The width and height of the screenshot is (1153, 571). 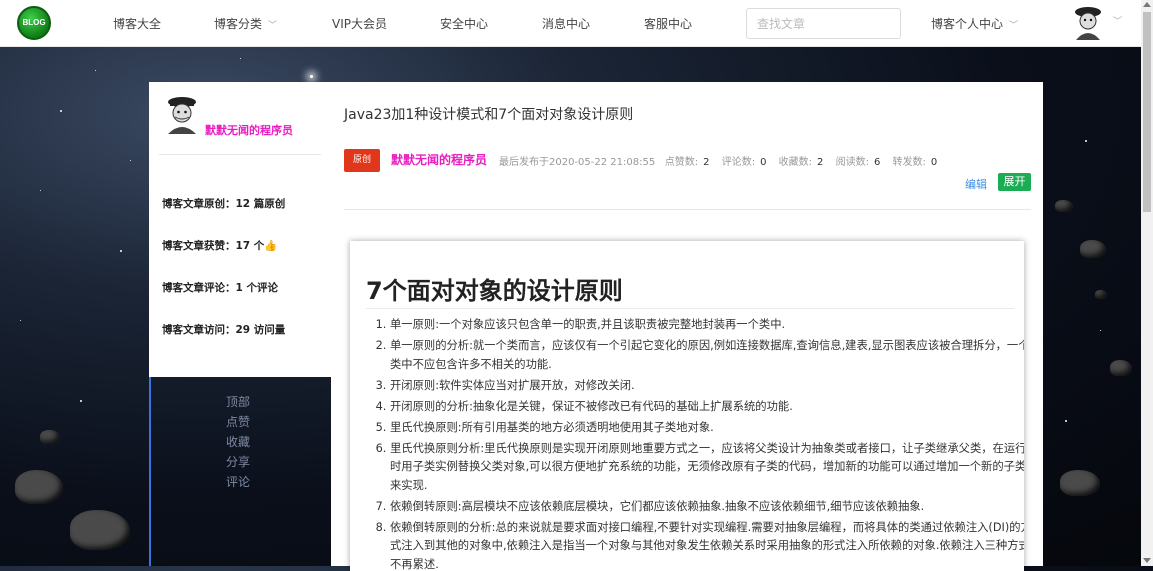 What do you see at coordinates (238, 402) in the screenshot?
I see `side-link-top: 顶部` at bounding box center [238, 402].